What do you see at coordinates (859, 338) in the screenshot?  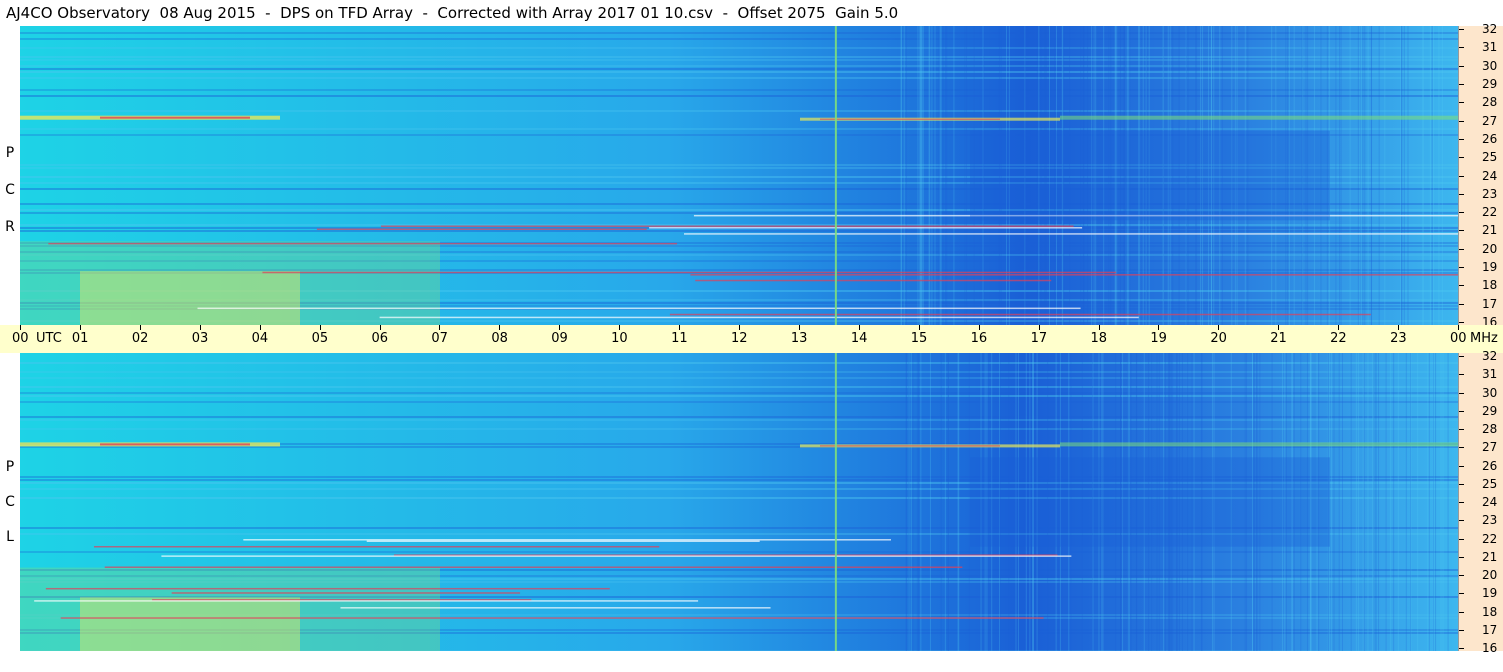 I see `time-label: 14` at bounding box center [859, 338].